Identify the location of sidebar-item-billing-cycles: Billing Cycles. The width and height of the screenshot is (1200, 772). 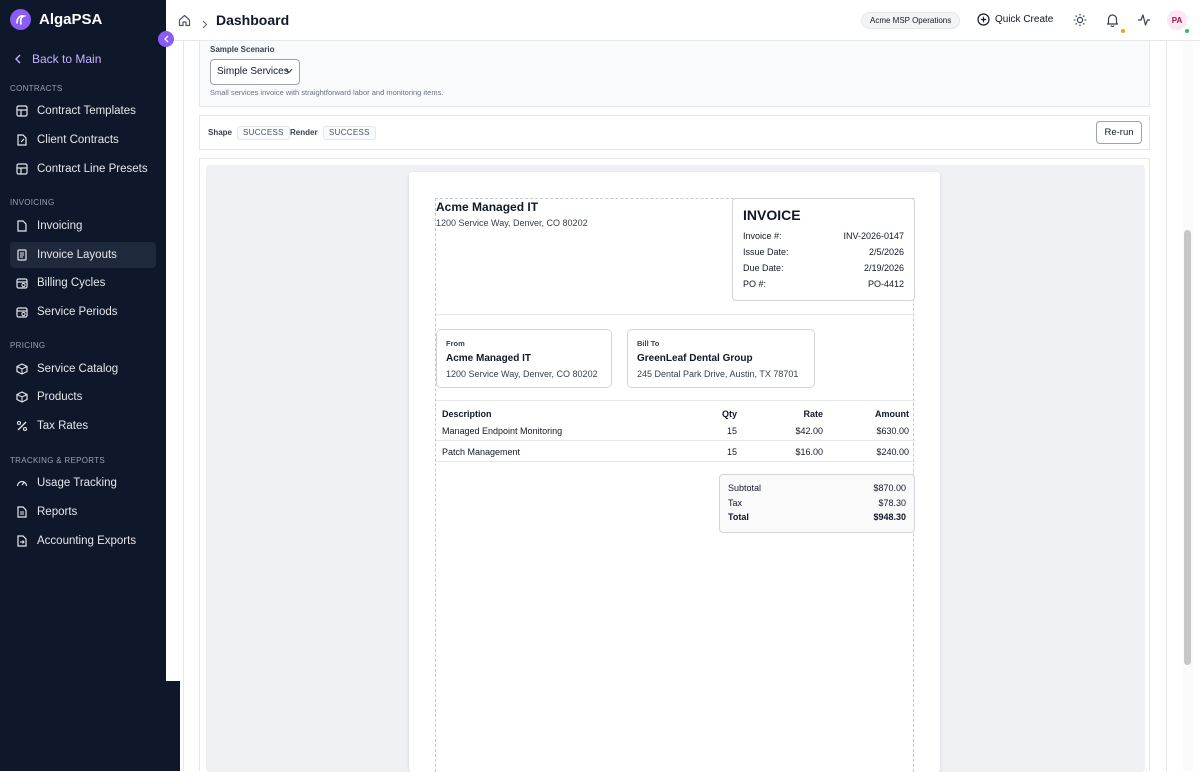
(83, 283).